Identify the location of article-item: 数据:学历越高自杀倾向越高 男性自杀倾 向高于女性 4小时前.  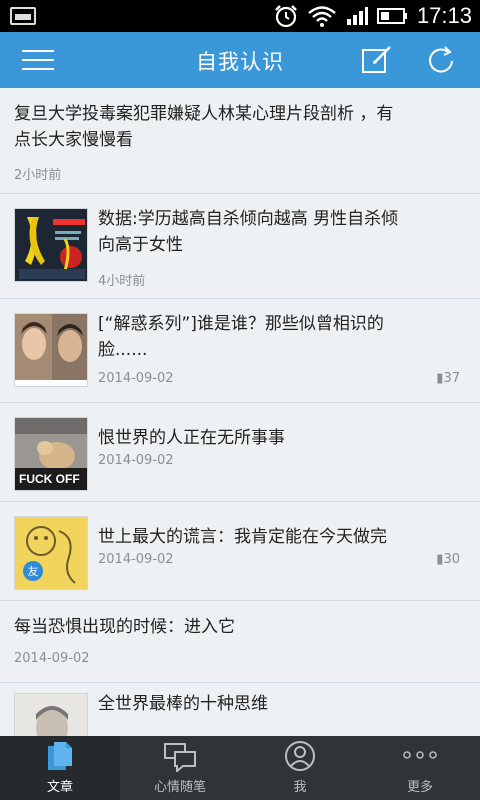
(240, 246).